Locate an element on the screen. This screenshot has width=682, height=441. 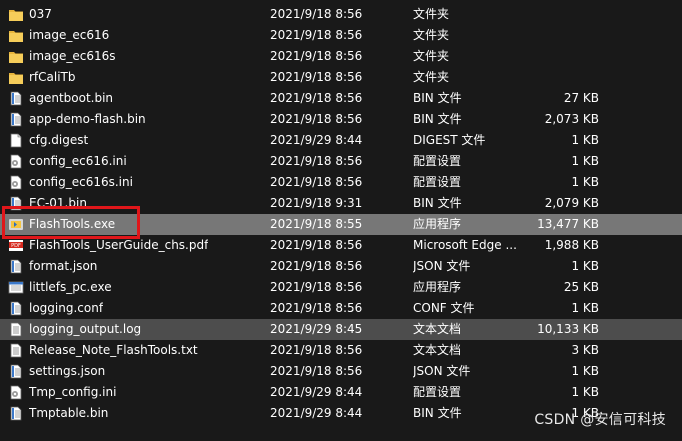
file-name: settings.json is located at coordinates (67, 371).